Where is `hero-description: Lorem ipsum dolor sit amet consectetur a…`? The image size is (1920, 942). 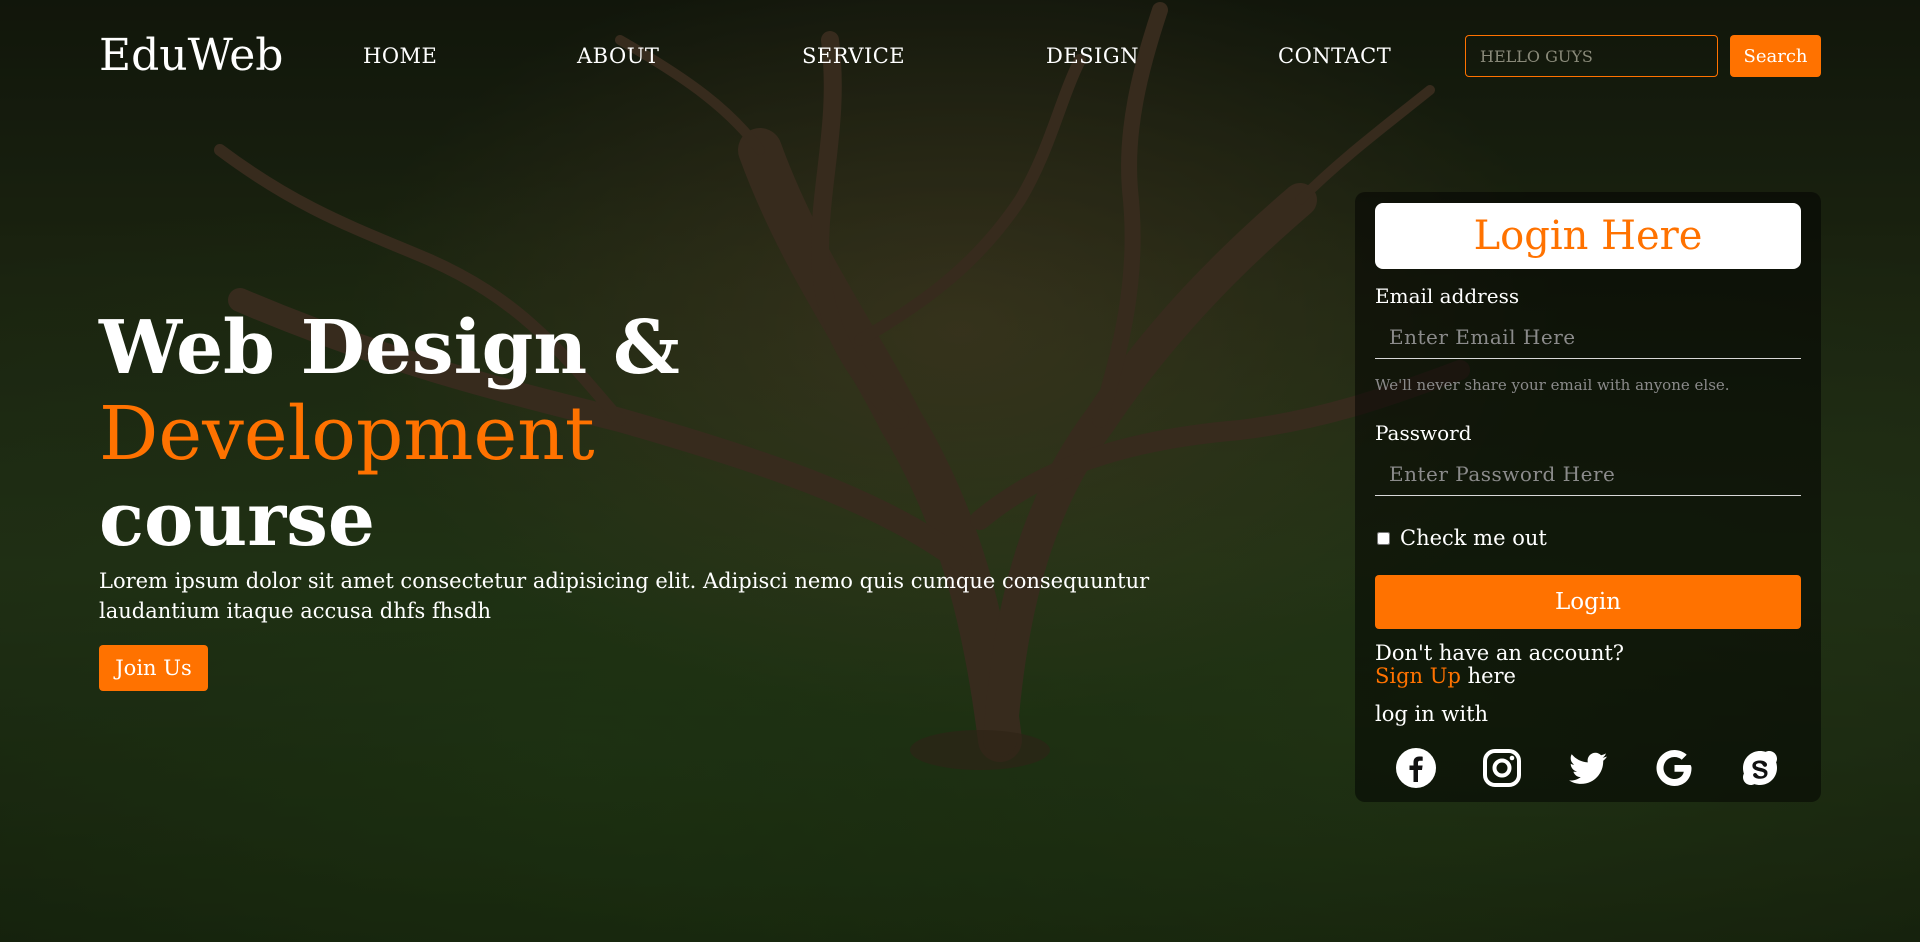 hero-description: Lorem ipsum dolor sit amet consectetur a… is located at coordinates (624, 596).